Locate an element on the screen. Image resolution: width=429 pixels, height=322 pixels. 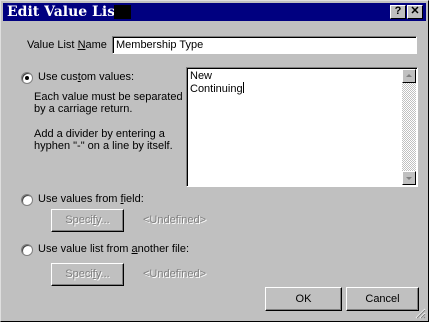
name-label-mnemonic: N is located at coordinates (81, 45).